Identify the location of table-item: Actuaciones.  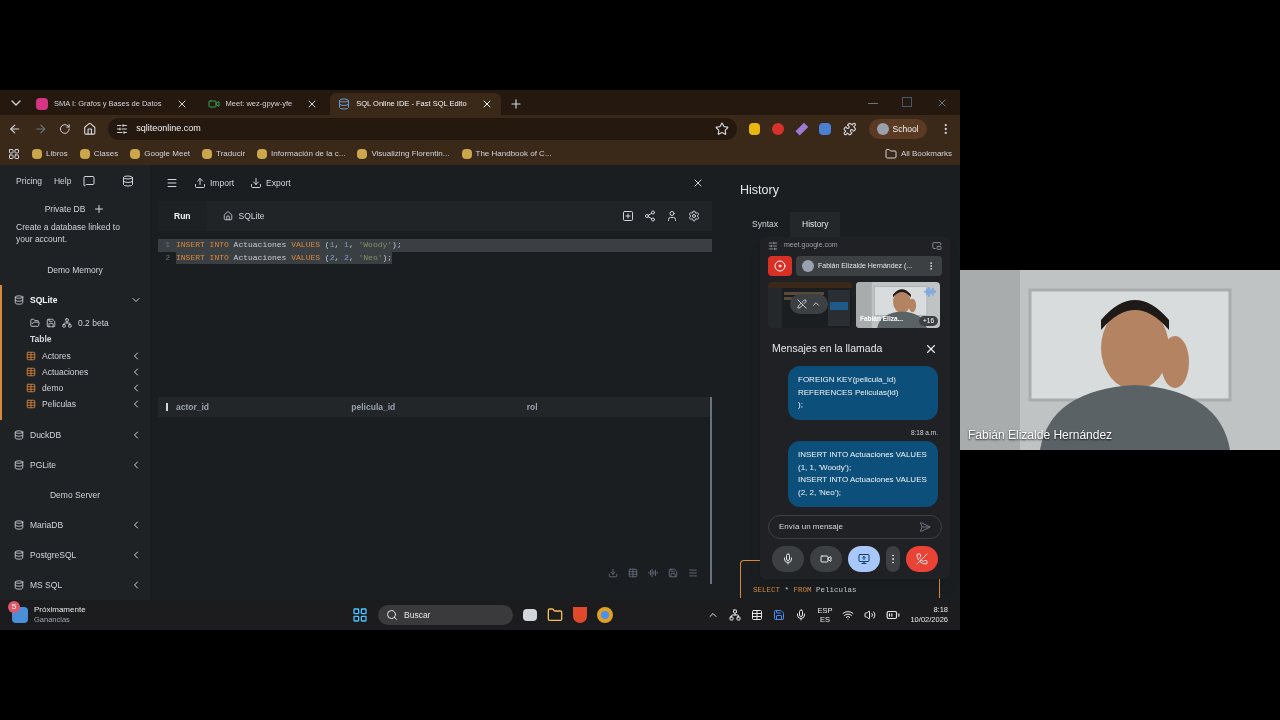
(84, 372).